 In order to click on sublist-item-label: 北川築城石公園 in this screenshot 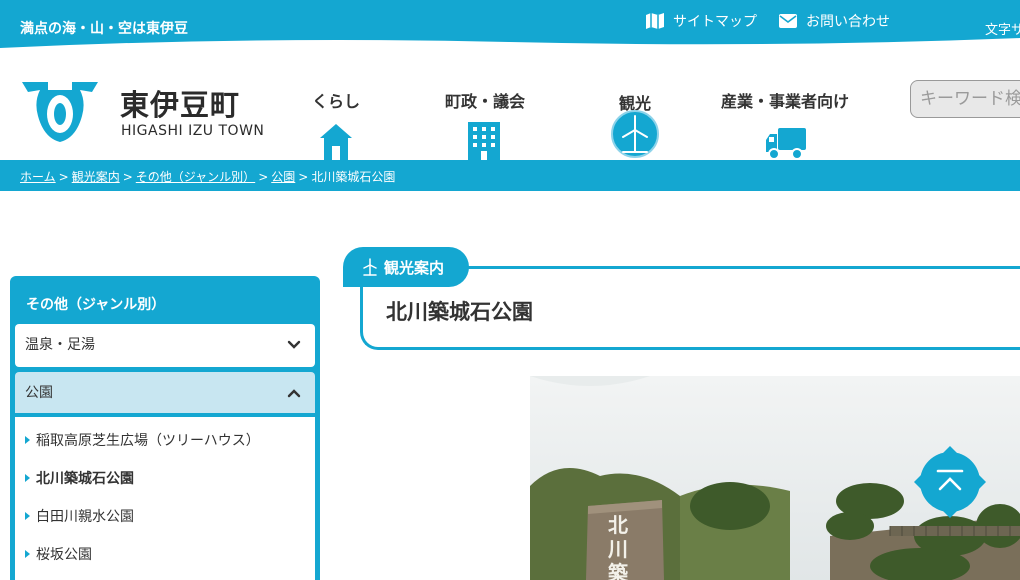, I will do `click(85, 479)`.